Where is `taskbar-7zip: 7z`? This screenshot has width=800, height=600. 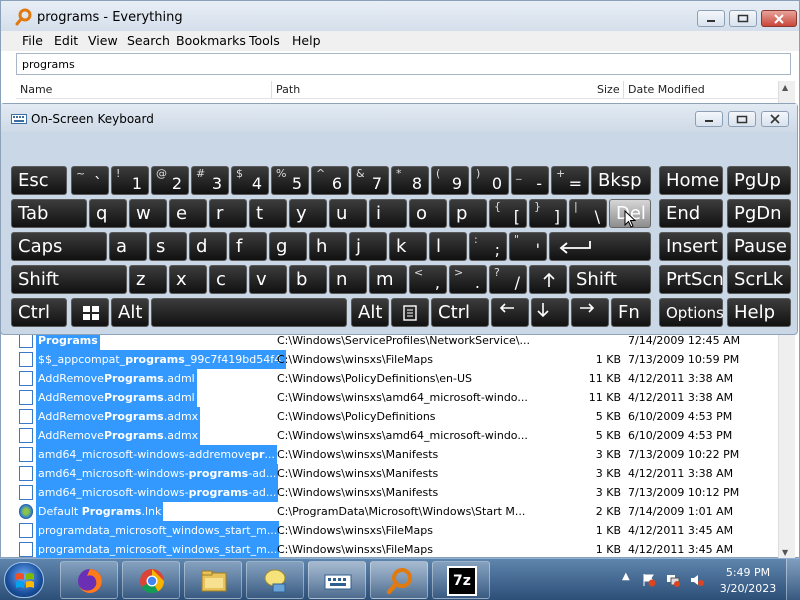 taskbar-7zip: 7z is located at coordinates (461, 580).